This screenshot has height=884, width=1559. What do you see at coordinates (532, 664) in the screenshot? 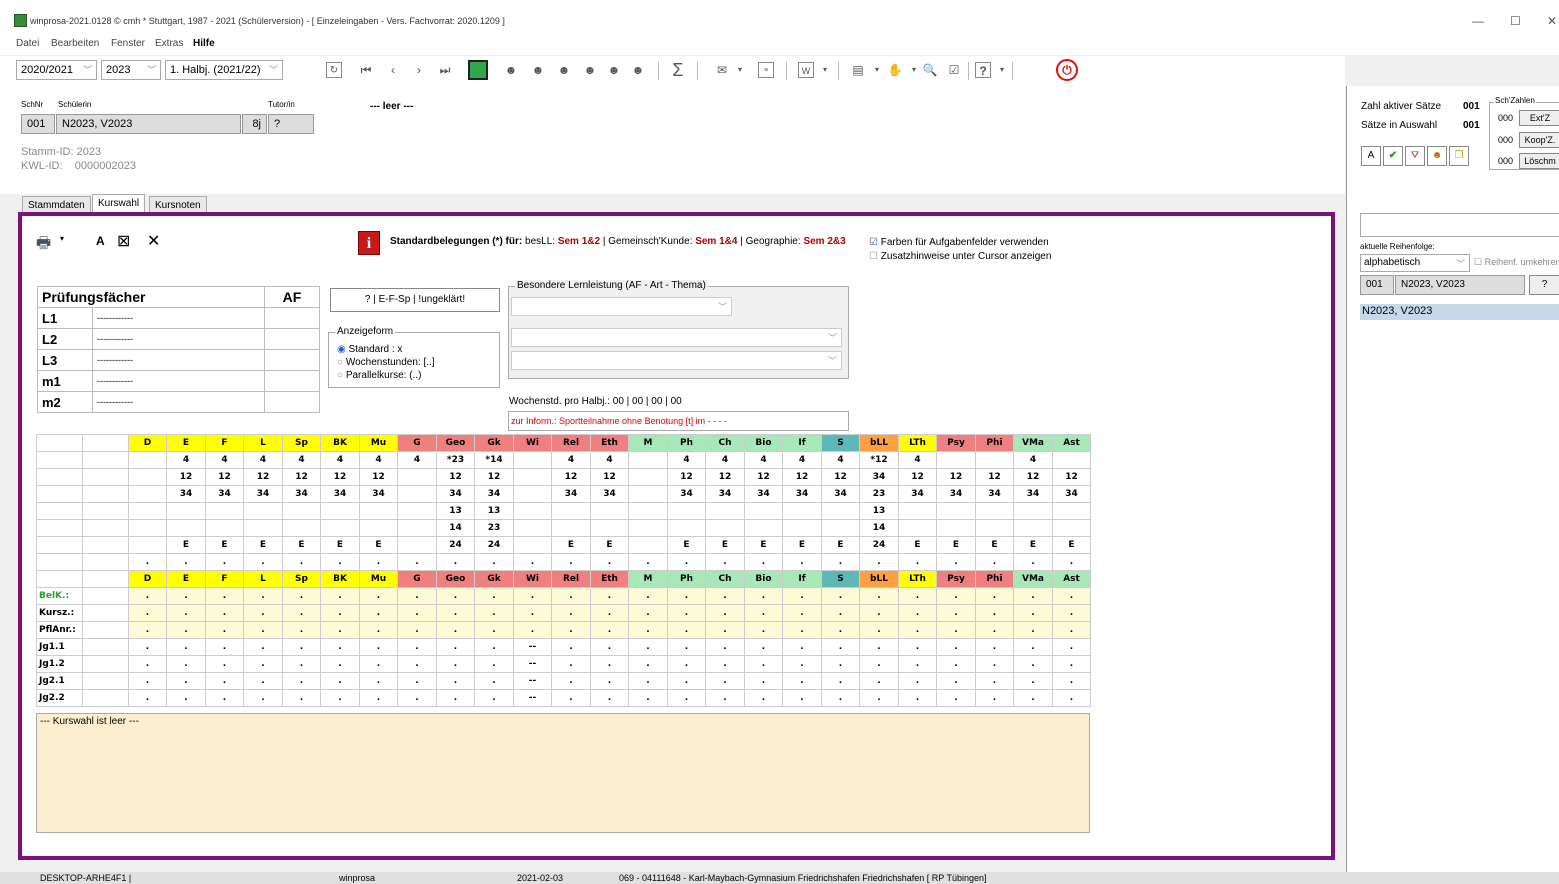
I see `summary-cell: --` at bounding box center [532, 664].